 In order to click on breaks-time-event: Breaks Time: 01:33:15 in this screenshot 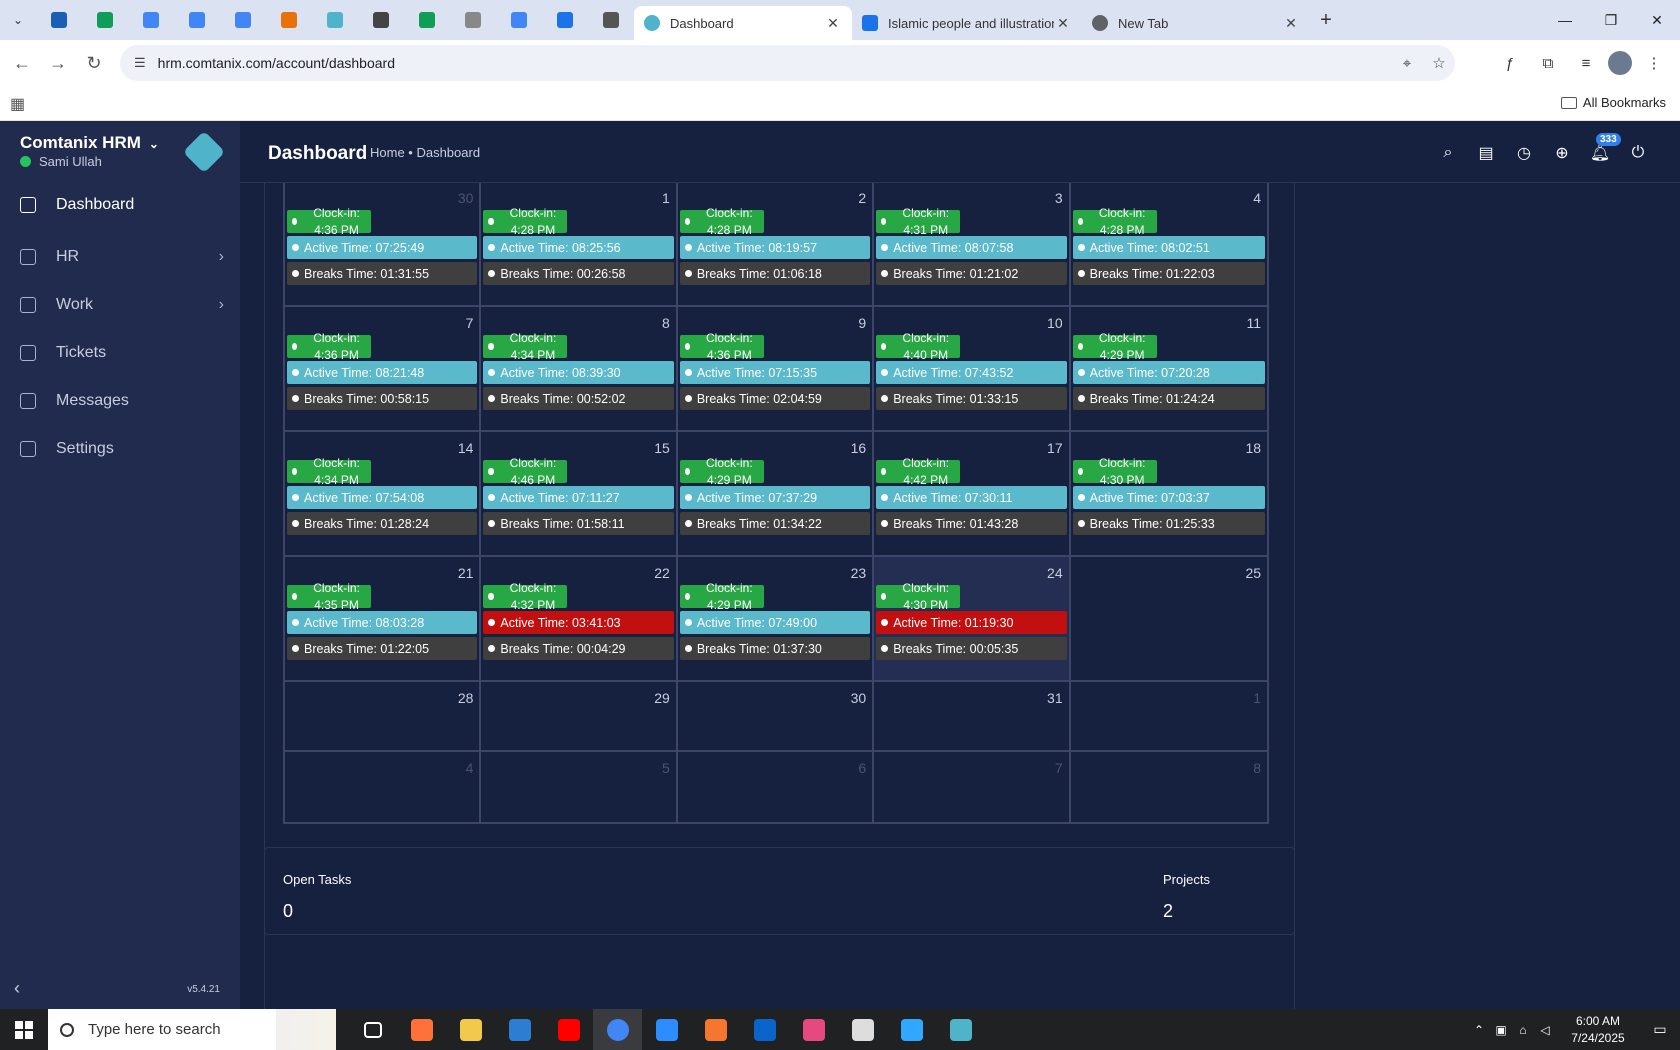, I will do `click(971, 398)`.